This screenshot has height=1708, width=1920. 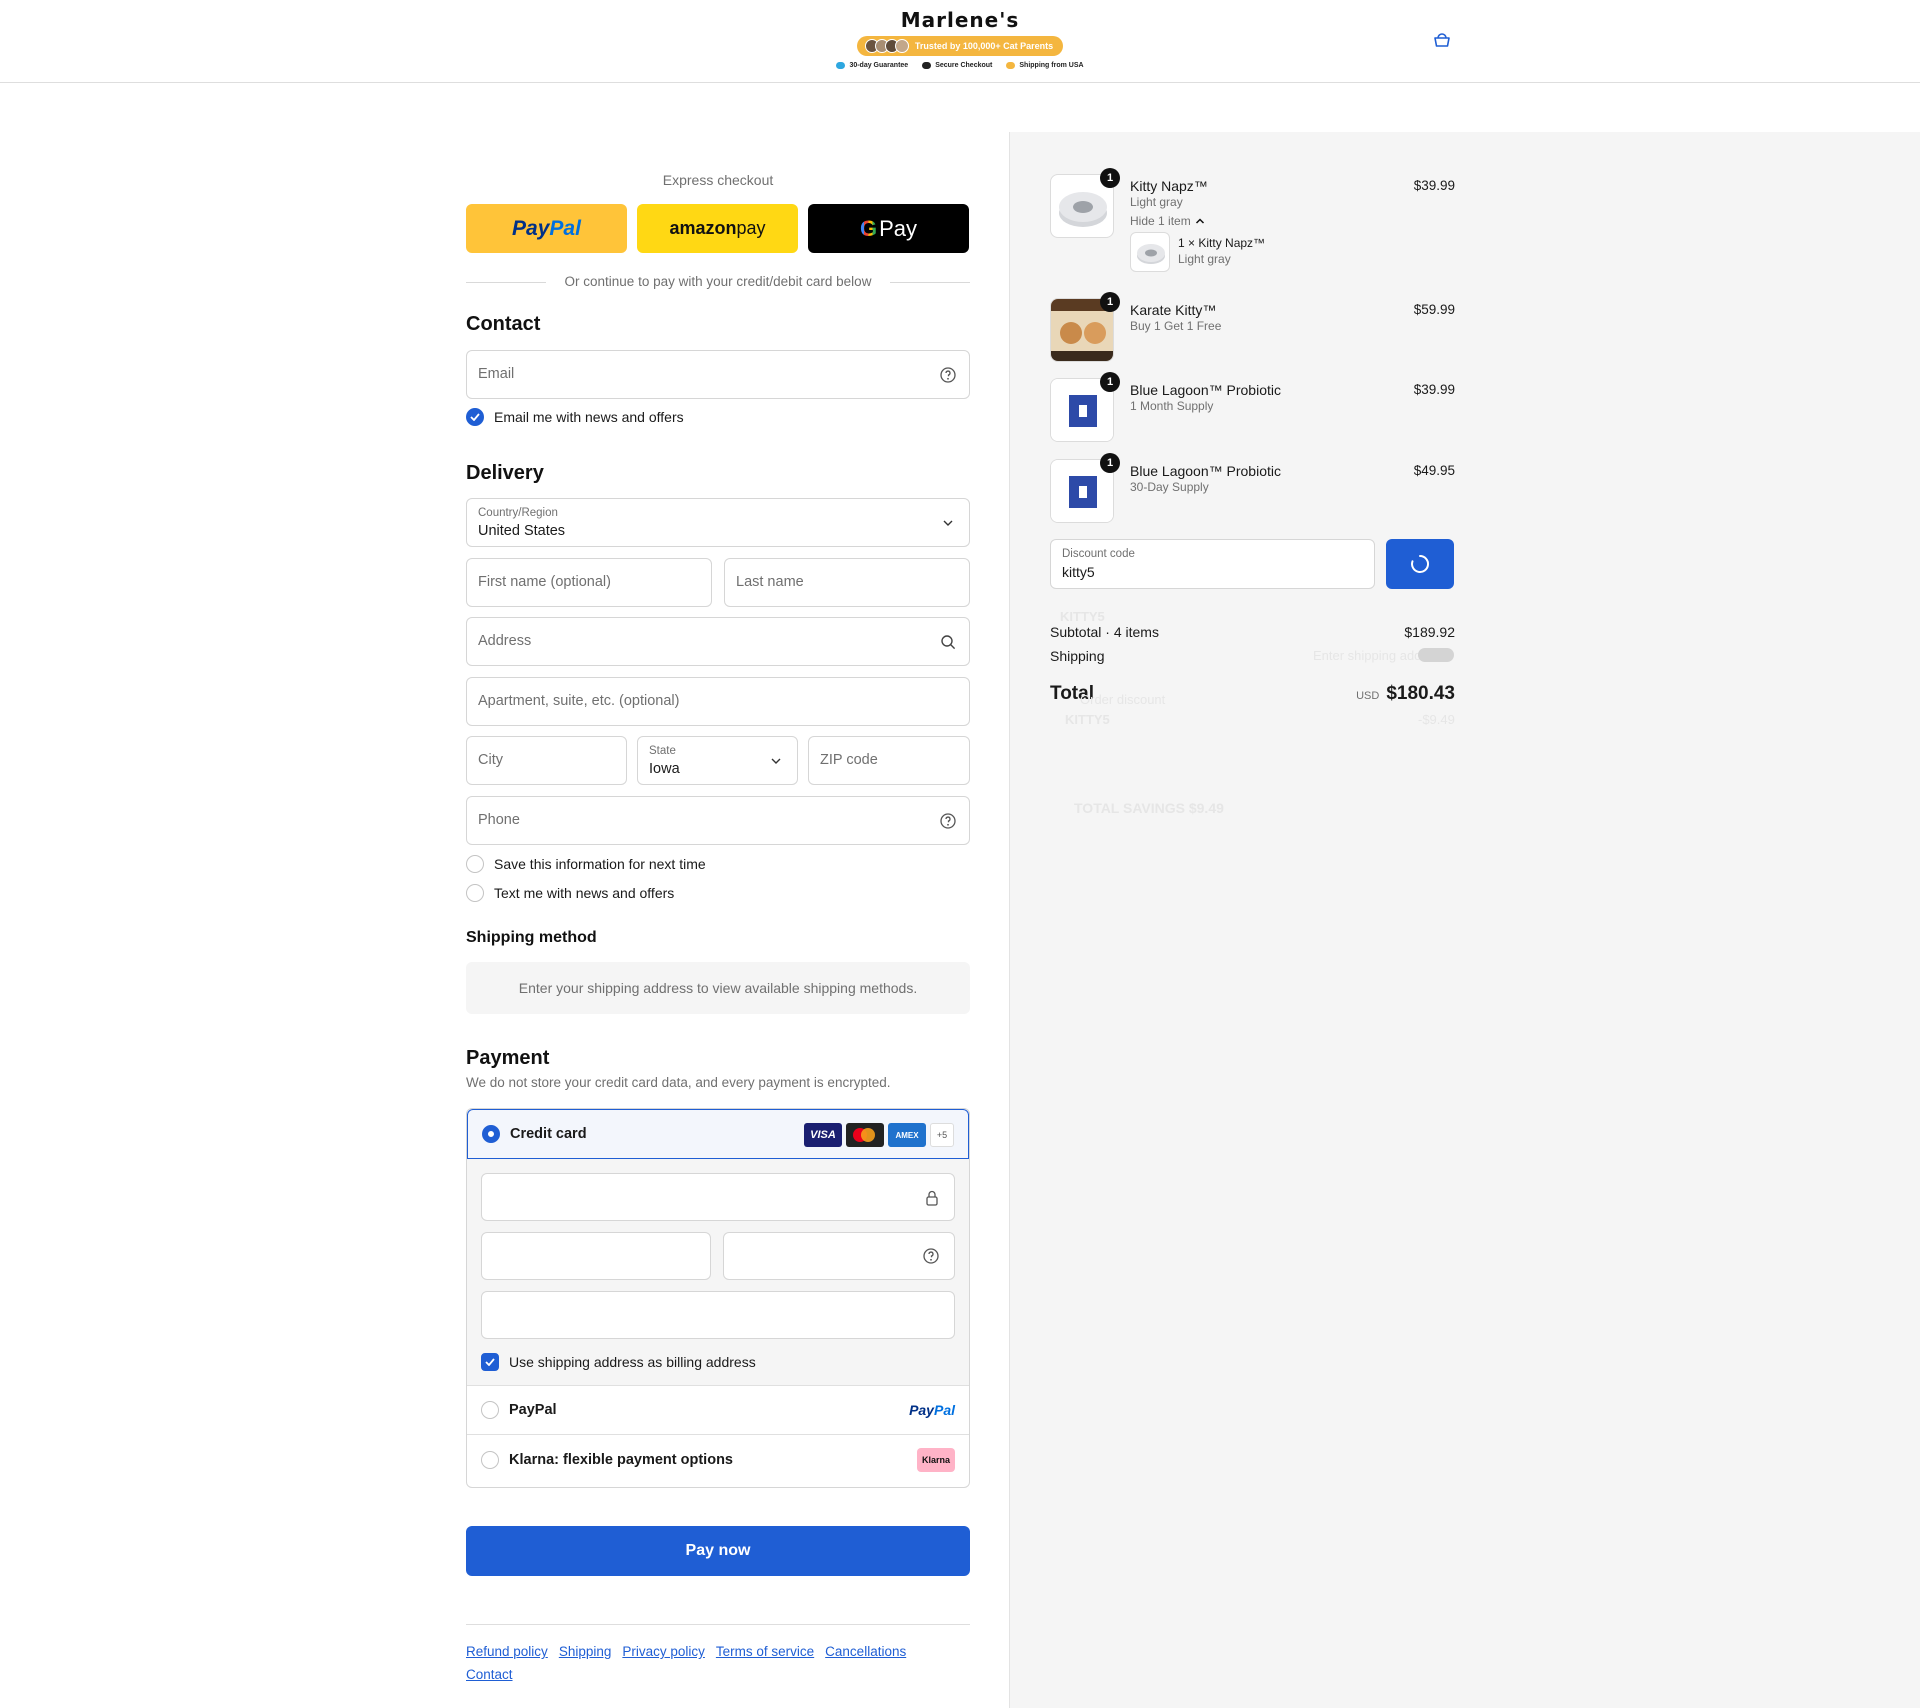 I want to click on shipping-method-heading: Shipping method, so click(x=531, y=937).